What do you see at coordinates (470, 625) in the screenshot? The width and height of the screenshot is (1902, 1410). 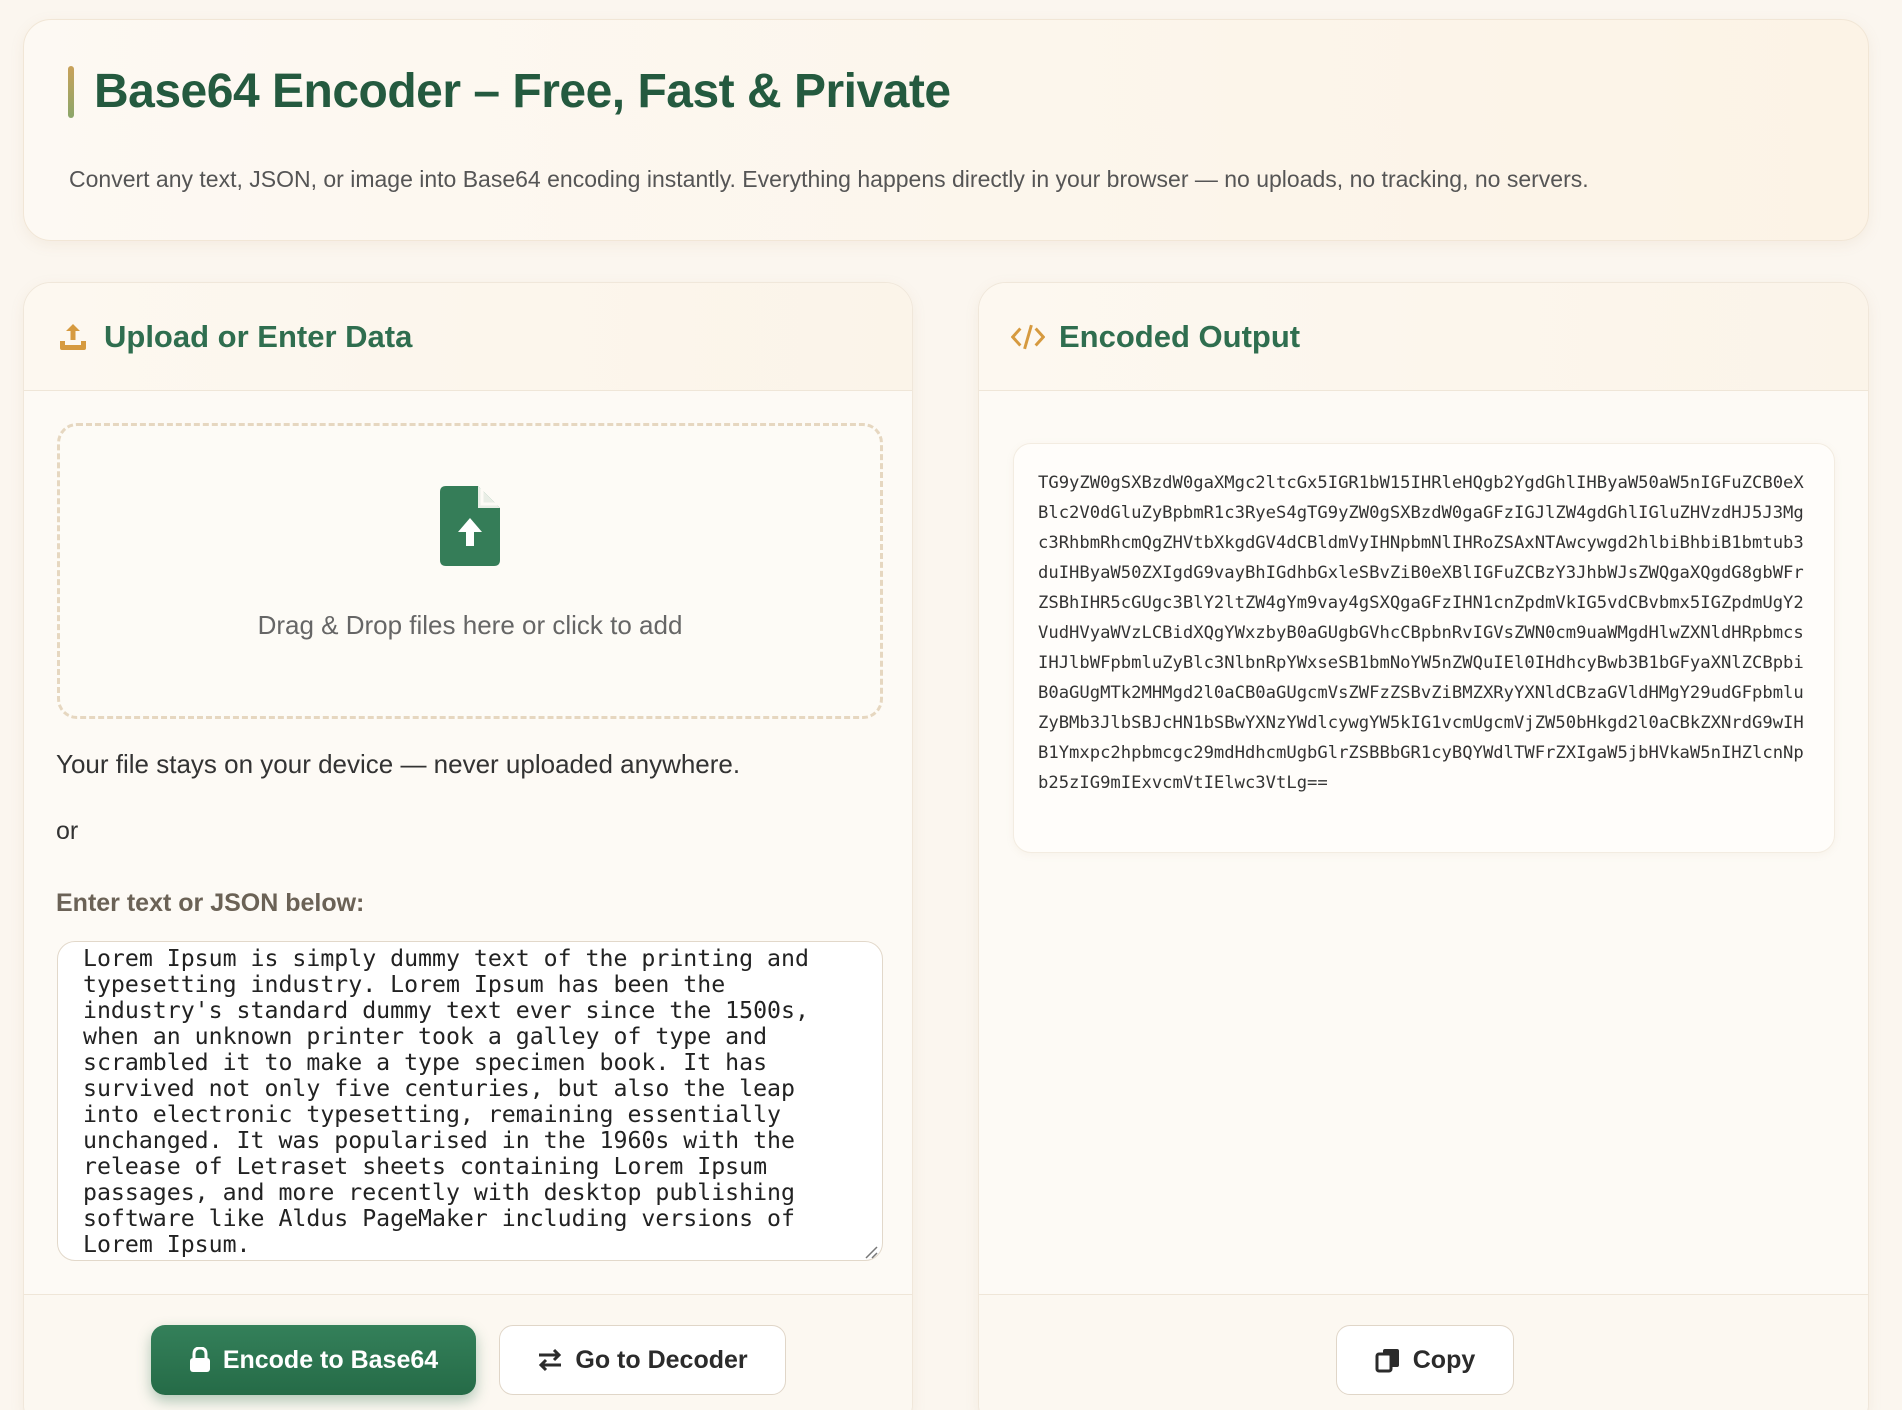 I see `dropzone-text: Drag & Drop files here or click to add` at bounding box center [470, 625].